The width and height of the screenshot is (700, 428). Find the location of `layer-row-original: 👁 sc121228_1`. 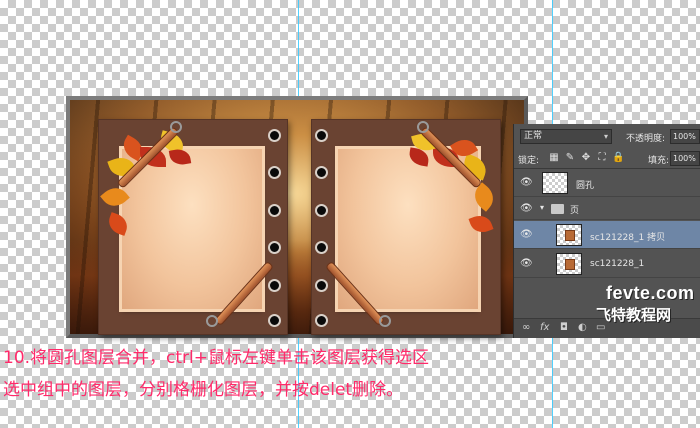

layer-row-original: 👁 sc121228_1 is located at coordinates (607, 264).